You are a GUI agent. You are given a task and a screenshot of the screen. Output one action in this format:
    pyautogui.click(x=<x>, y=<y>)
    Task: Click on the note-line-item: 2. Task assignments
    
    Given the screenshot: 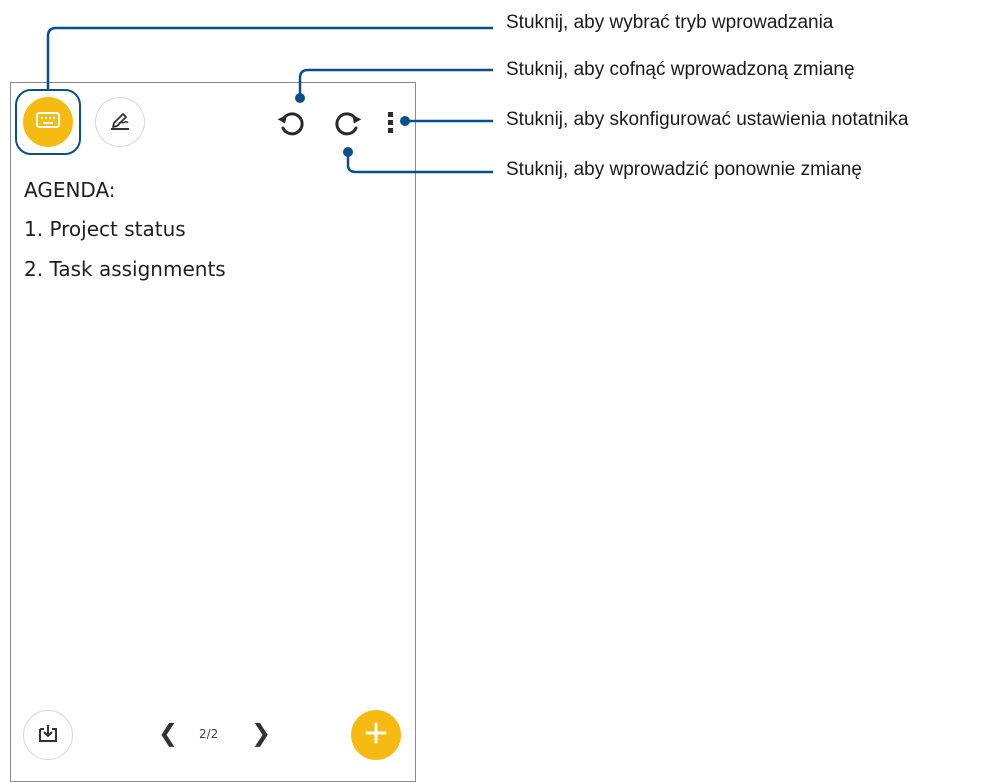 What is the action you would take?
    pyautogui.click(x=125, y=269)
    